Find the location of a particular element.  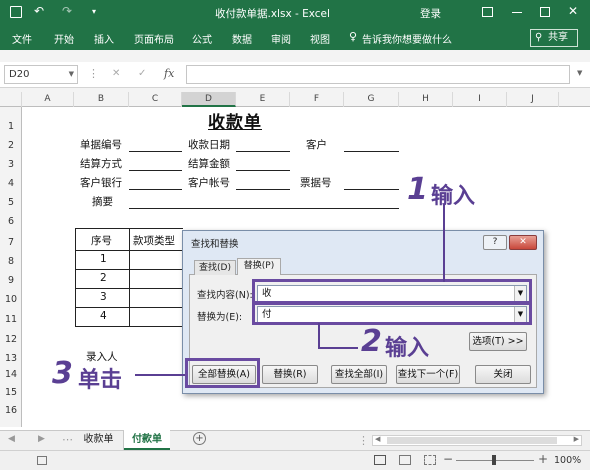

zoom-in-icon: + is located at coordinates (543, 459).